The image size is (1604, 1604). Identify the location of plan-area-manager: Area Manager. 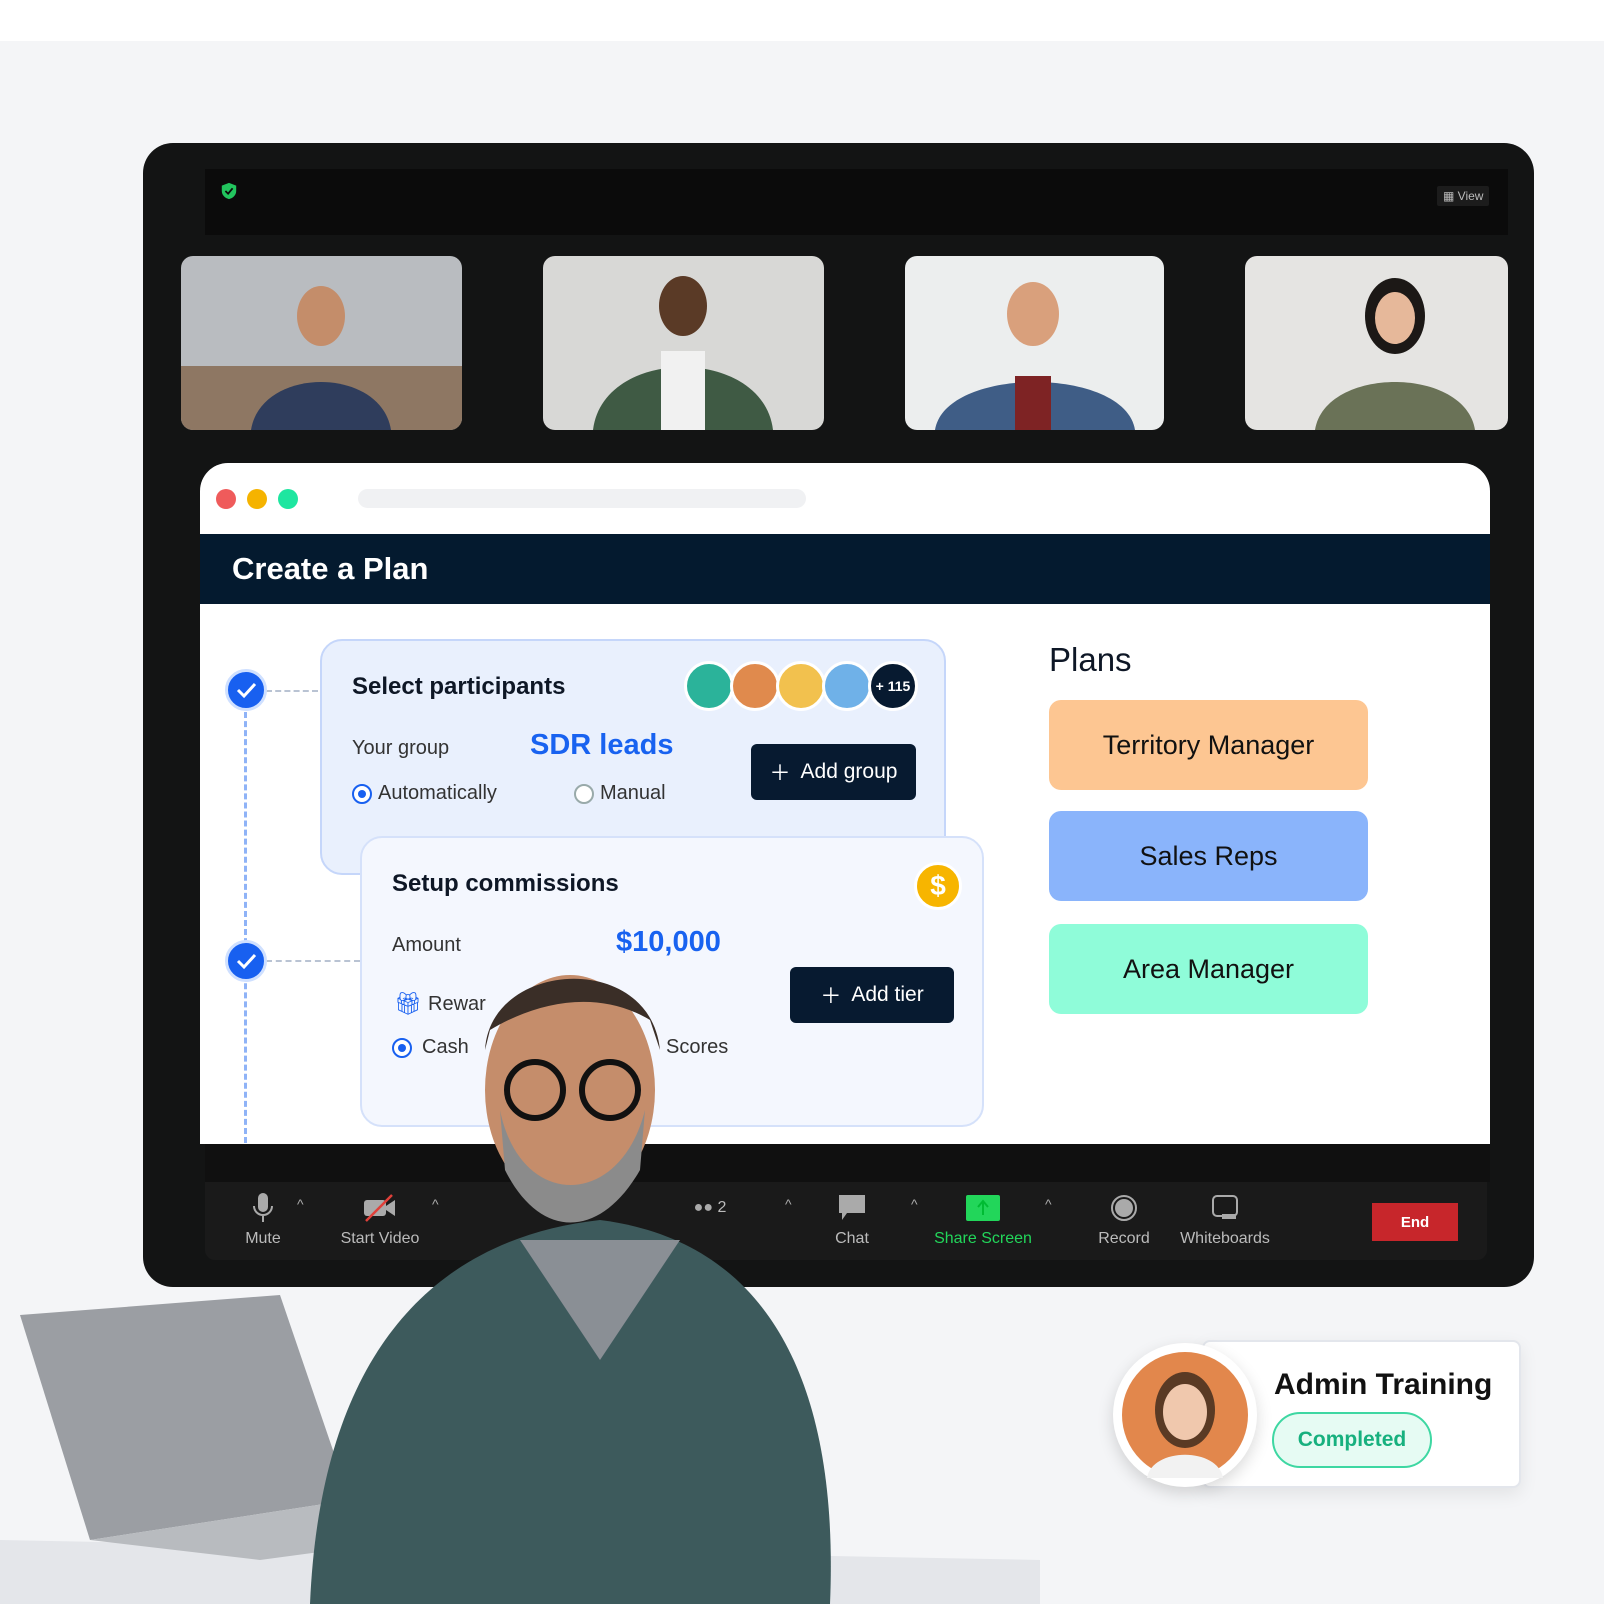
(1208, 969).